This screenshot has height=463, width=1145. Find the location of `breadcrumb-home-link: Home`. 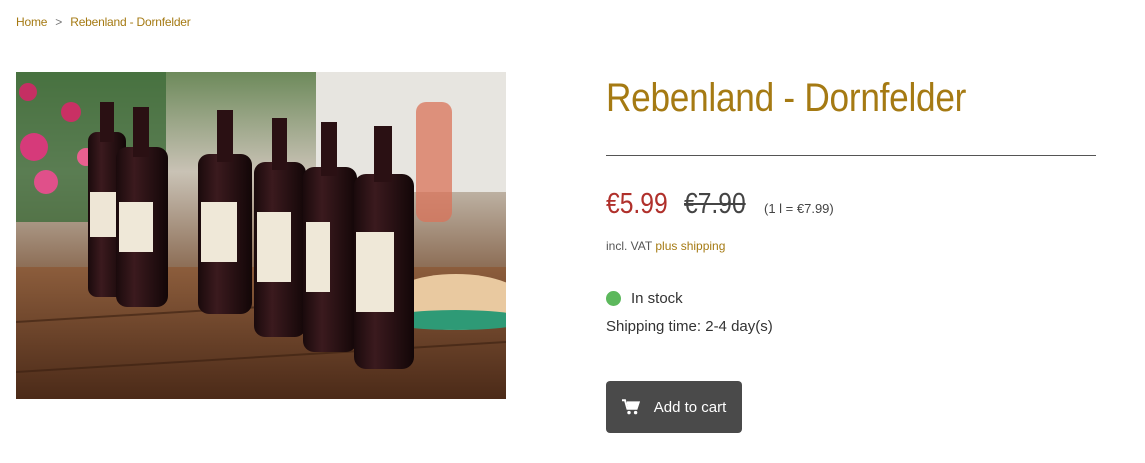

breadcrumb-home-link: Home is located at coordinates (31, 22).